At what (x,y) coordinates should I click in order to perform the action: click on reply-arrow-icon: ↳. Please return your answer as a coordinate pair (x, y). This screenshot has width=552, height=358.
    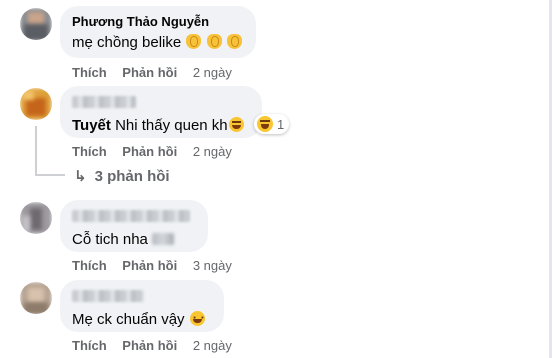
    Looking at the image, I should click on (80, 176).